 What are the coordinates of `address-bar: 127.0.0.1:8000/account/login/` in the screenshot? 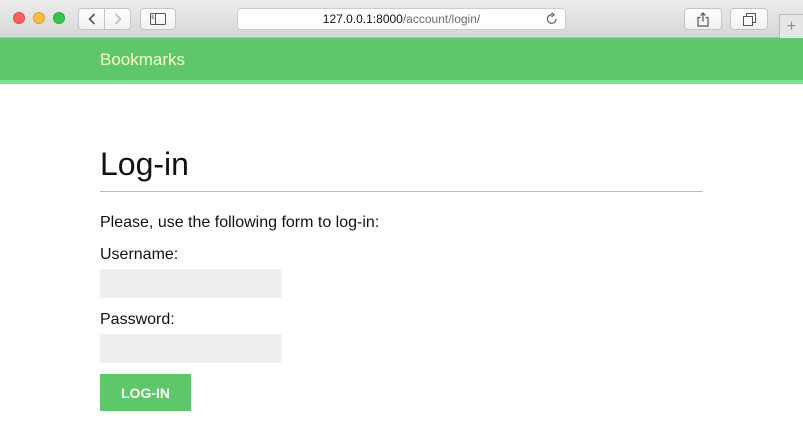 It's located at (401, 19).